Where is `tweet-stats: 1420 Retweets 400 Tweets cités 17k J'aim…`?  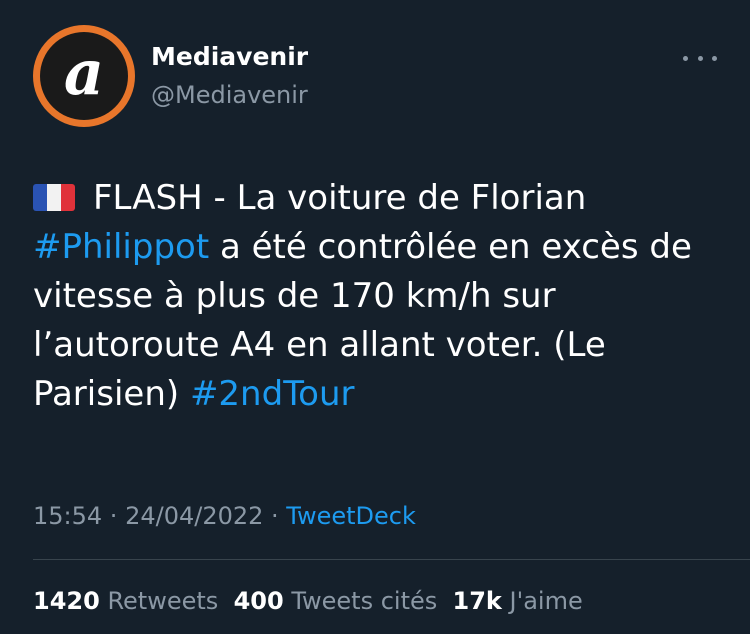 tweet-stats: 1420 Retweets 400 Tweets cités 17k J'aim… is located at coordinates (308, 601).